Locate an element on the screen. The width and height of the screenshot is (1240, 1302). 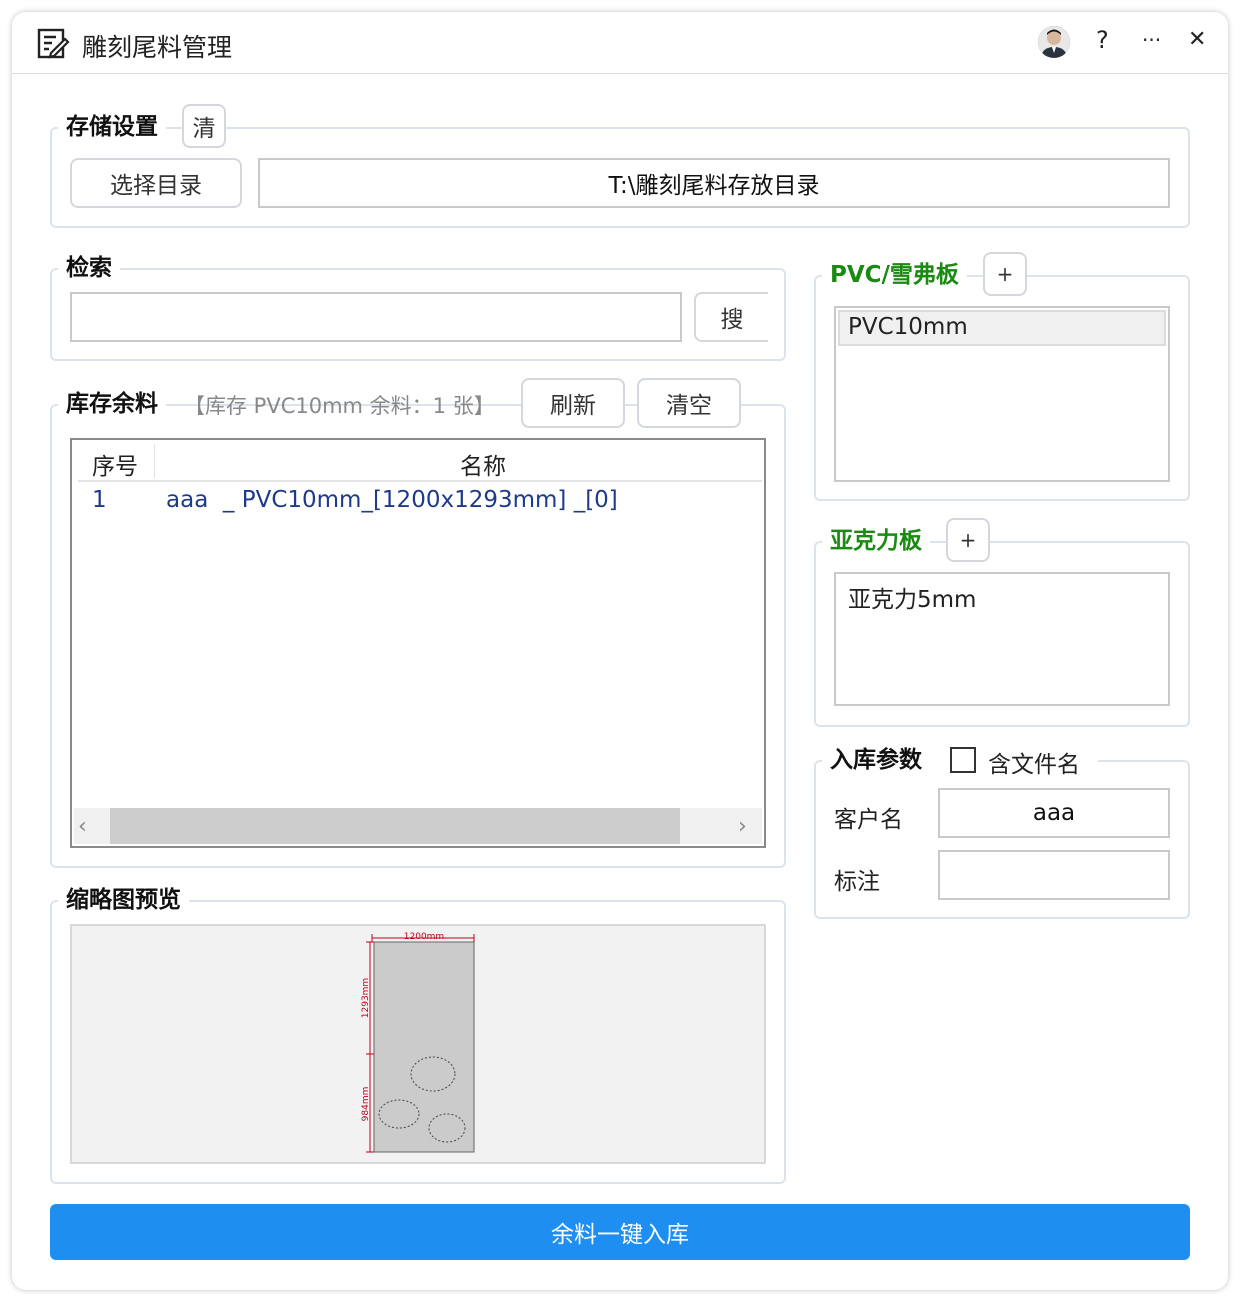
table-header: 序号 名称 is located at coordinates (420, 461).